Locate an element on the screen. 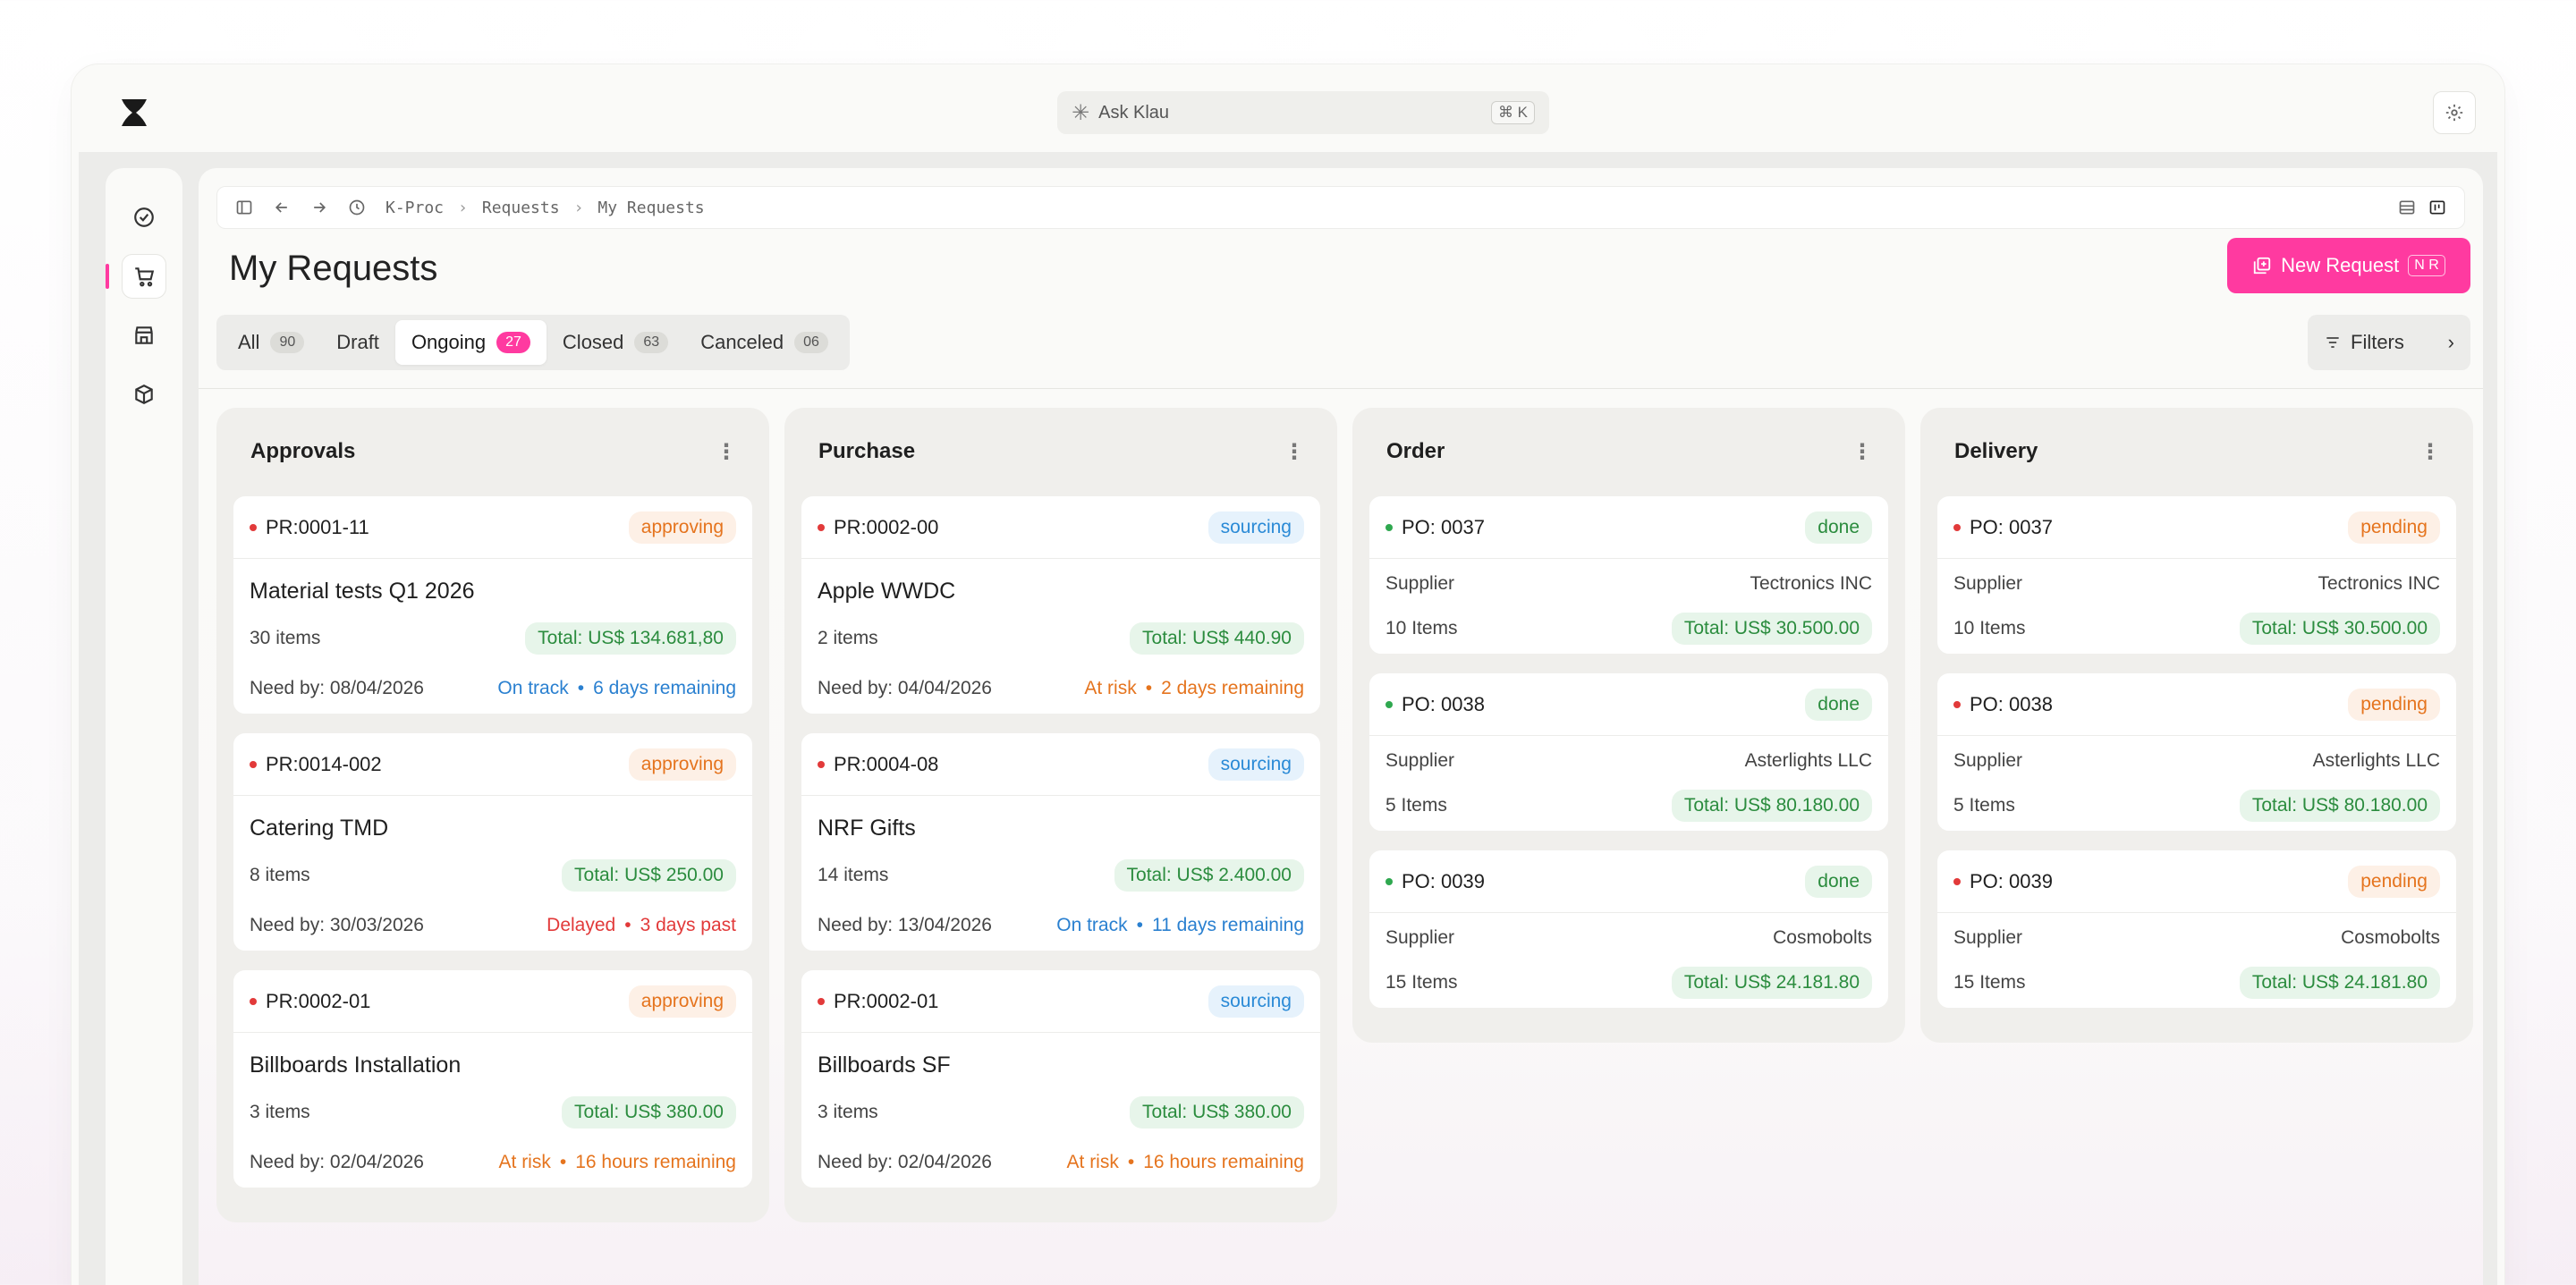 This screenshot has width=2576, height=1285. column-header: Delivery ⋮ is located at coordinates (2196, 451).